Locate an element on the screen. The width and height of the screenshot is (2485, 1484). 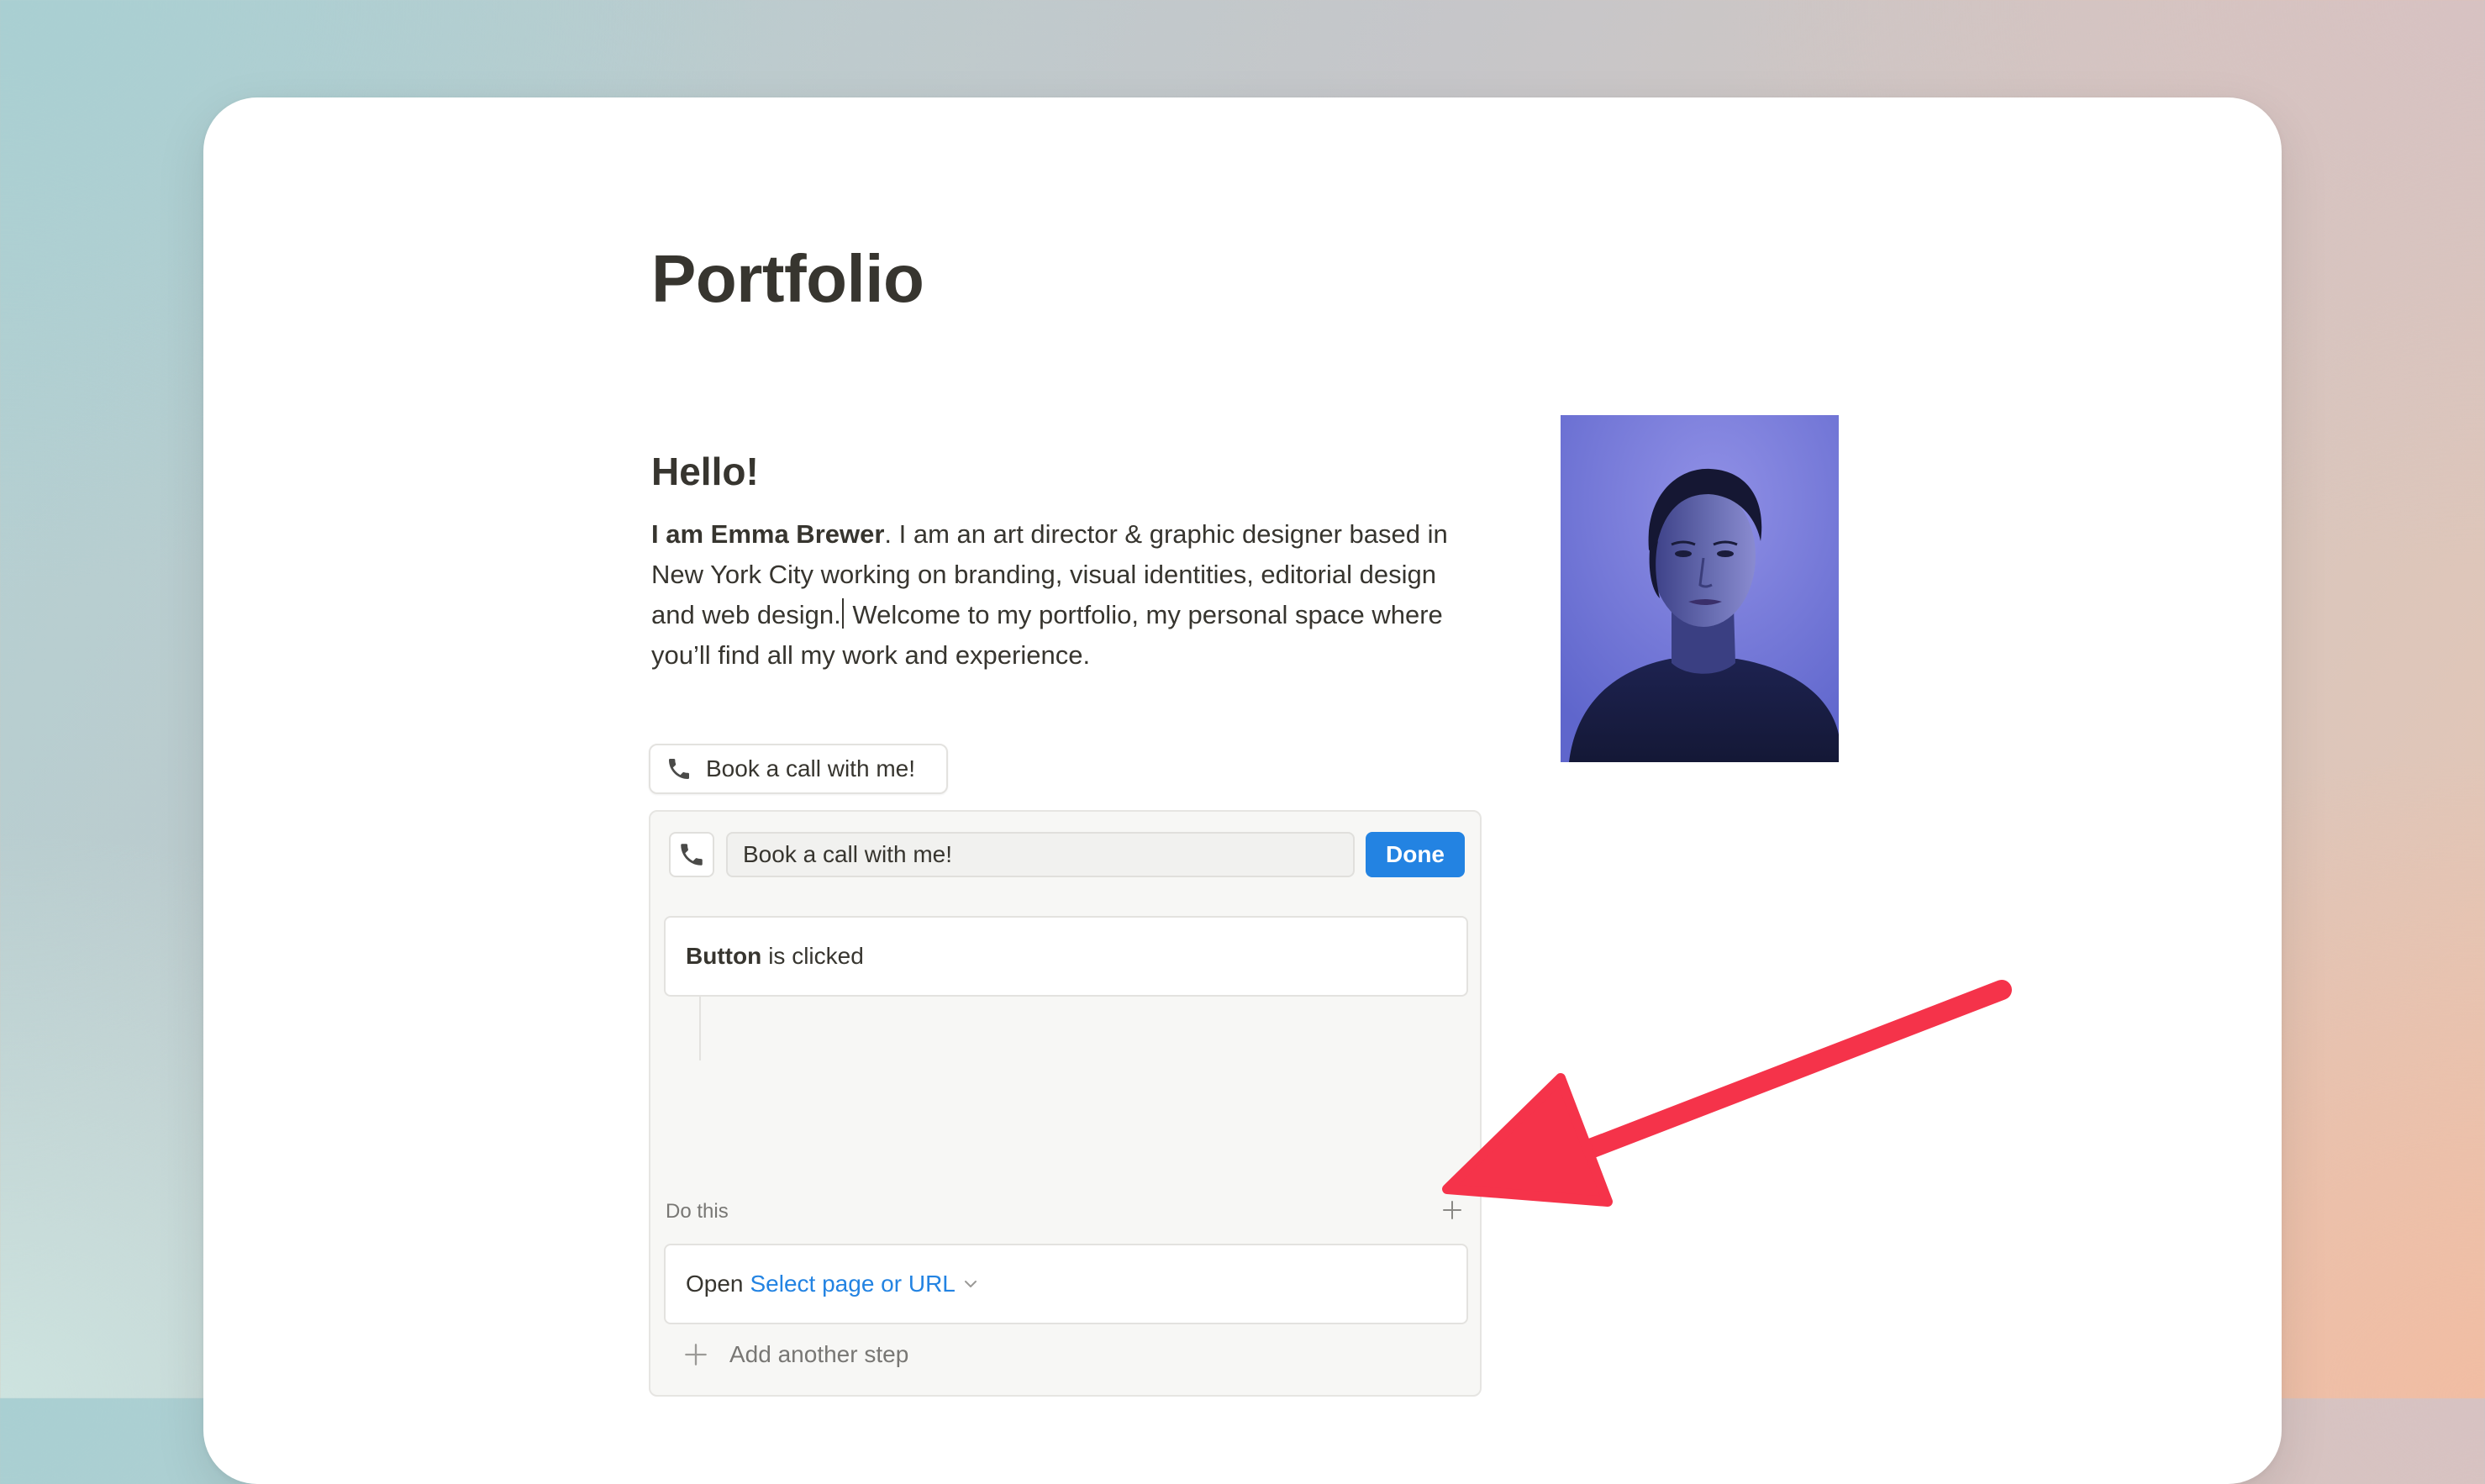
add-another-step-label: Add another step is located at coordinates (819, 1354).